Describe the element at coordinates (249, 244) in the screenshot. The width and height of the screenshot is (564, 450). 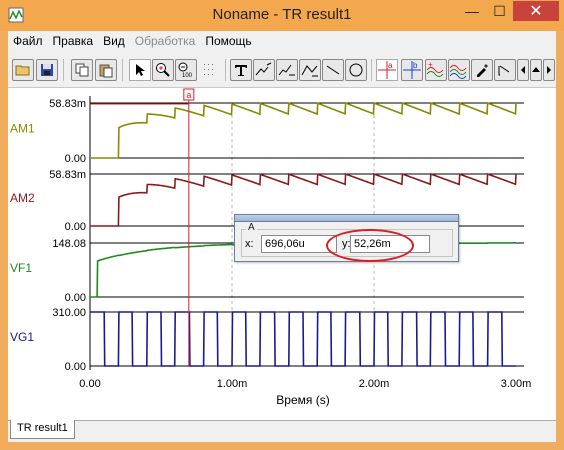
I see `x-field-label: x:` at that location.